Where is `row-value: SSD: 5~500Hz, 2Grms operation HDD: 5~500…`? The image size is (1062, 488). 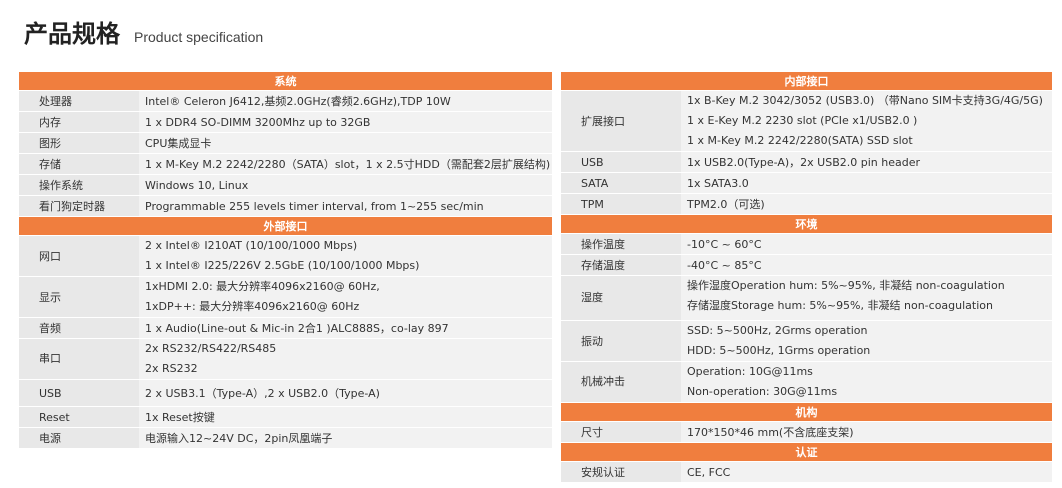 row-value: SSD: 5~500Hz, 2Grms operation HDD: 5~500… is located at coordinates (866, 341).